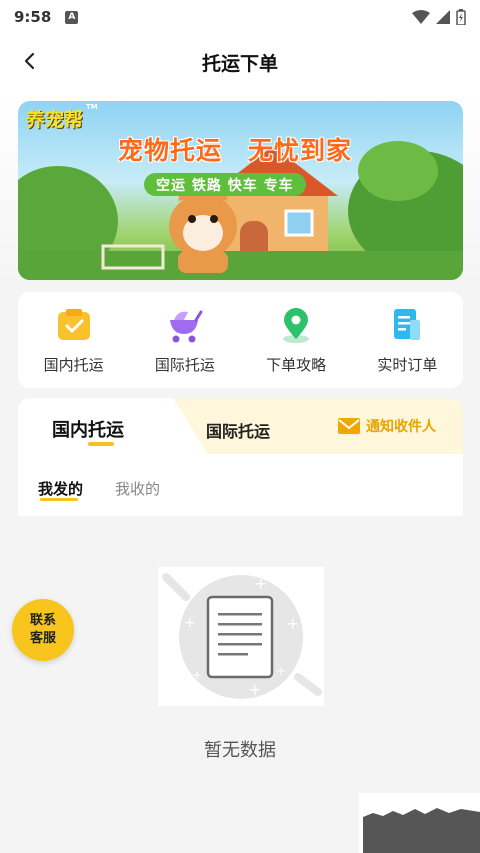  I want to click on order-tabs-card: 国内托运 国际托运 通知收件人 我发的 我收的, so click(240, 457).